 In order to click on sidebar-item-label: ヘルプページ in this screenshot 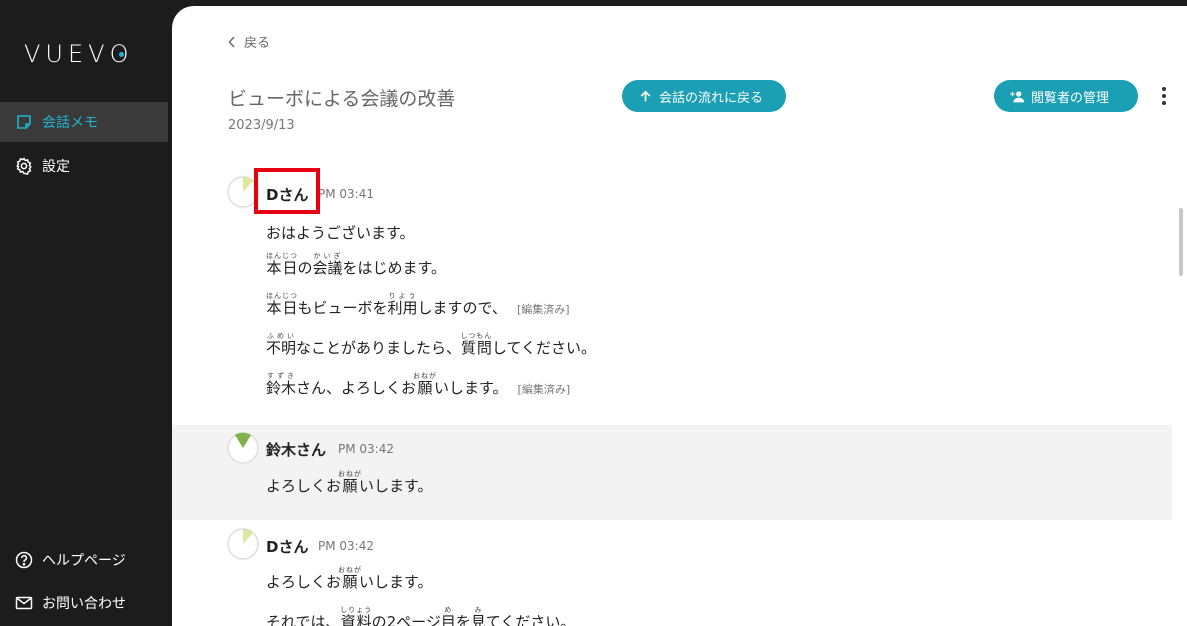, I will do `click(84, 561)`.